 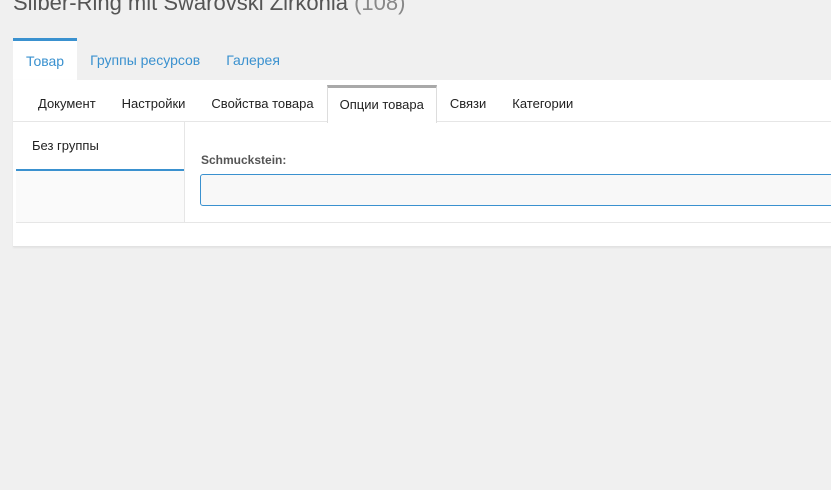 I want to click on tab-links: Связи, so click(x=468, y=103).